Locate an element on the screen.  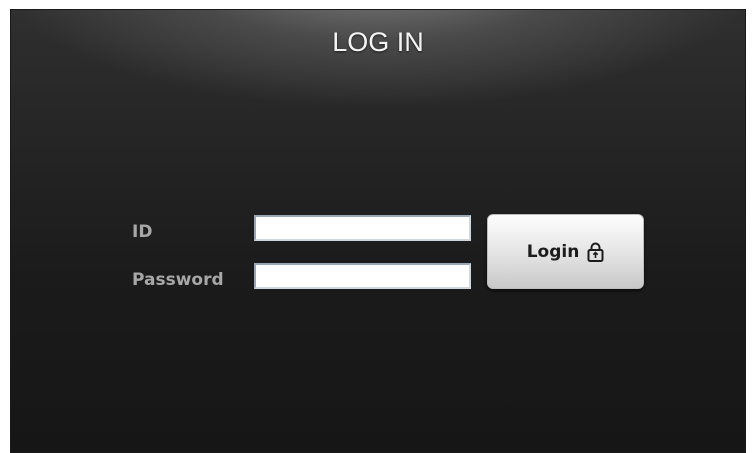
login-button: Login is located at coordinates (565, 251).